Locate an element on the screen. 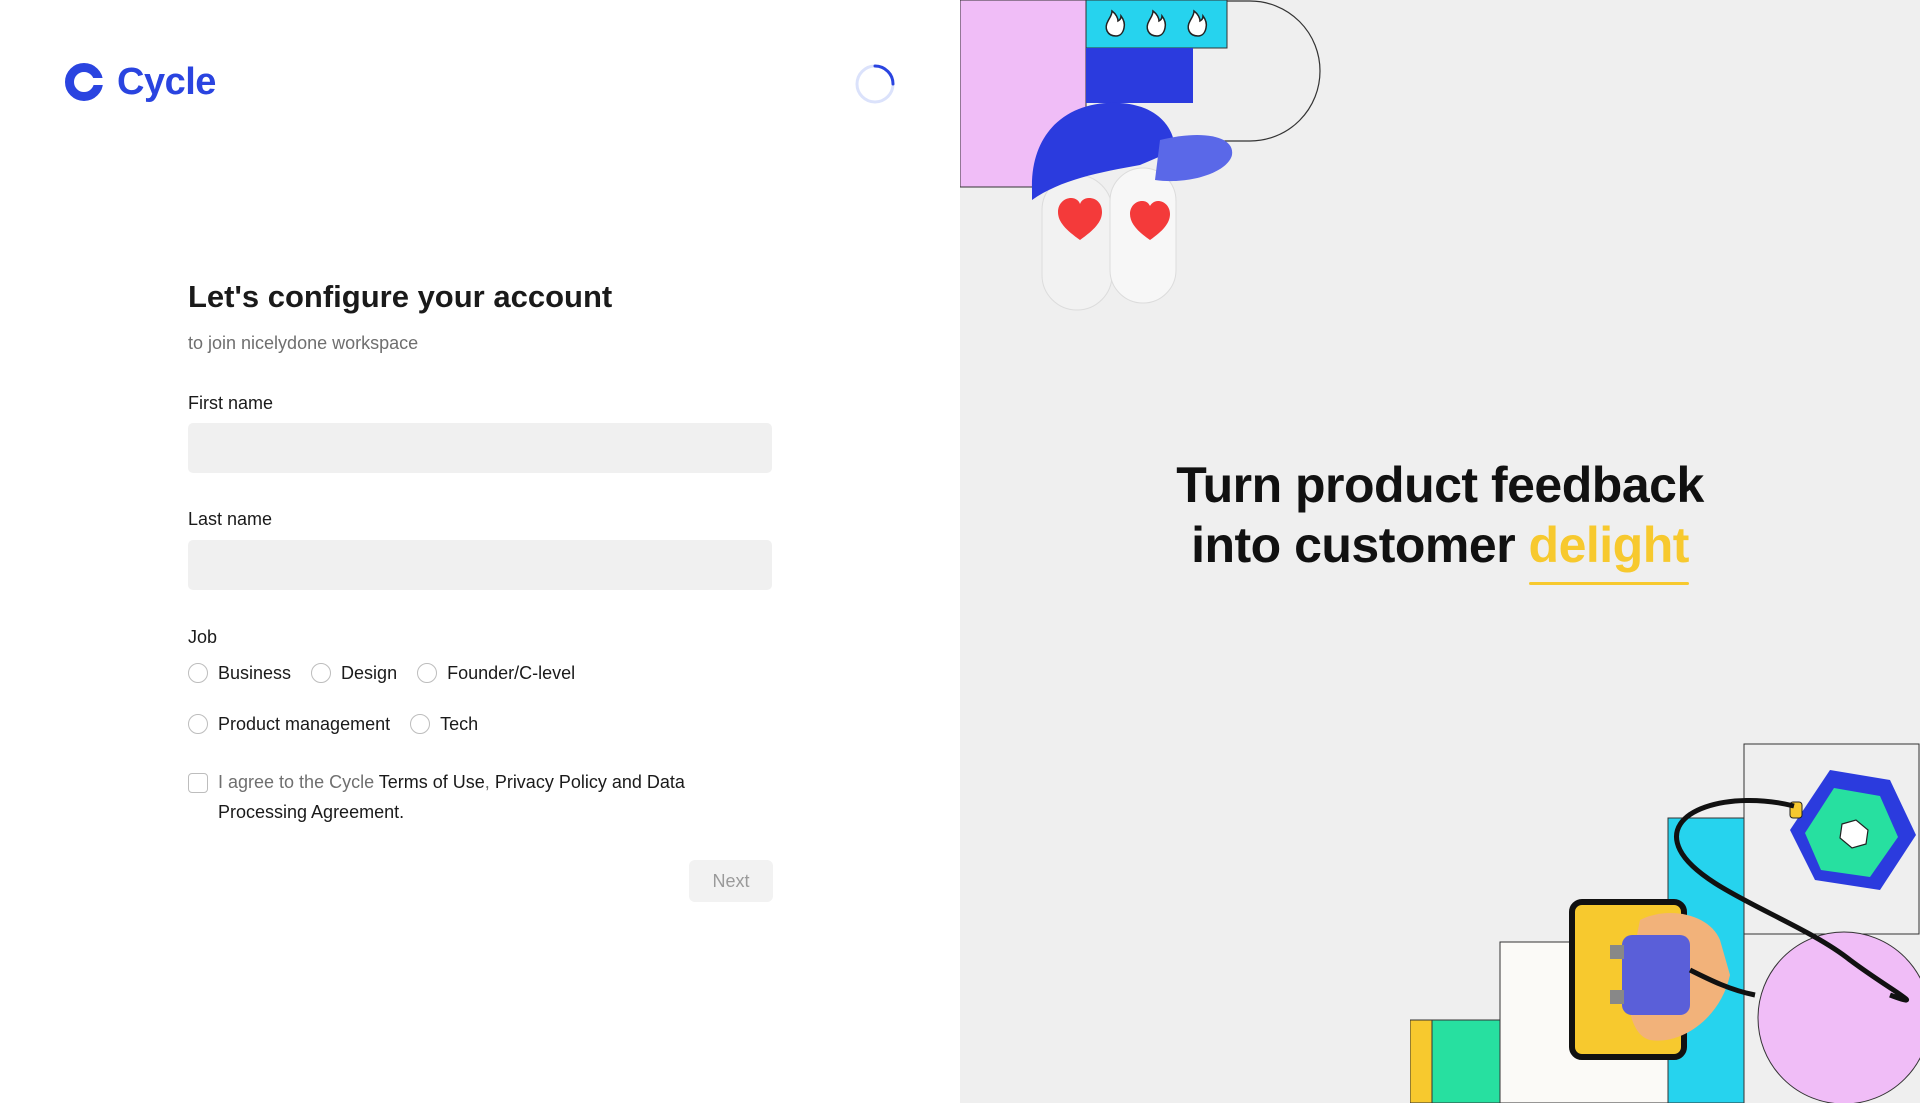 This screenshot has width=1920, height=1103. radio-label: Founder/C-level is located at coordinates (511, 673).